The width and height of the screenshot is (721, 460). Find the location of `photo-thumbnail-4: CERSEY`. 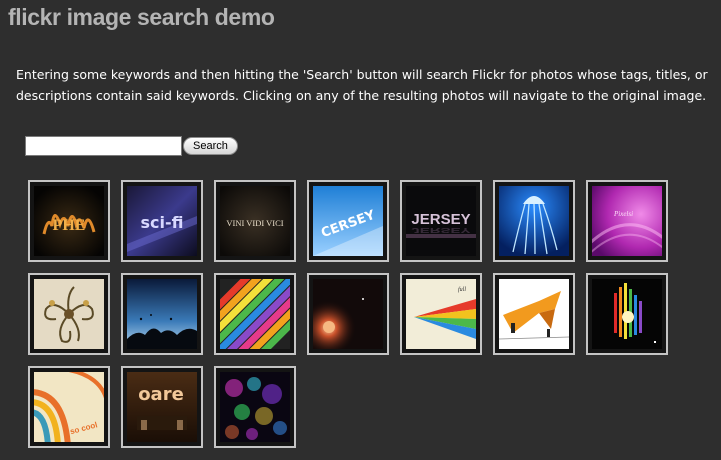

photo-thumbnail-4: CERSEY is located at coordinates (348, 221).